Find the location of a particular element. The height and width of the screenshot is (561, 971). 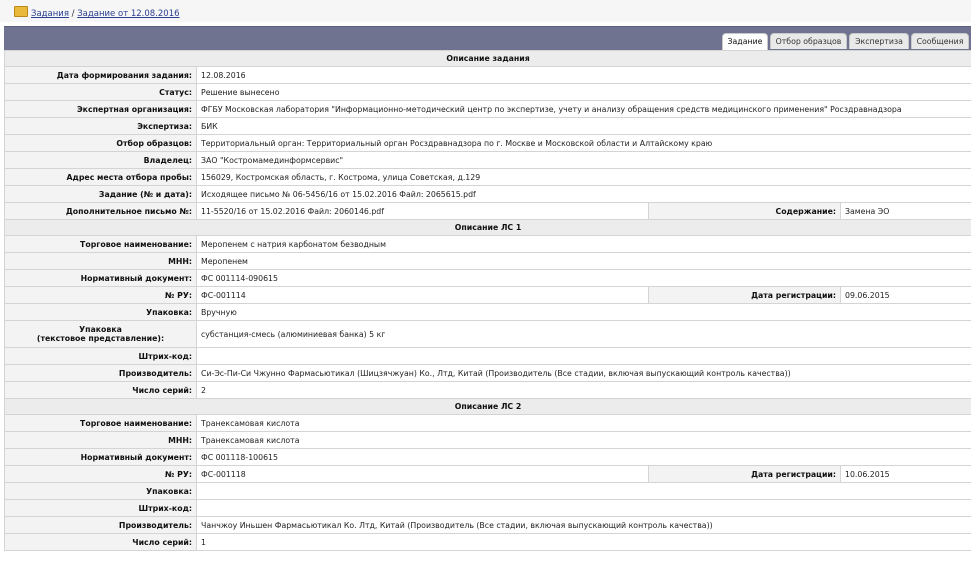

tab-task: Задание is located at coordinates (745, 41).